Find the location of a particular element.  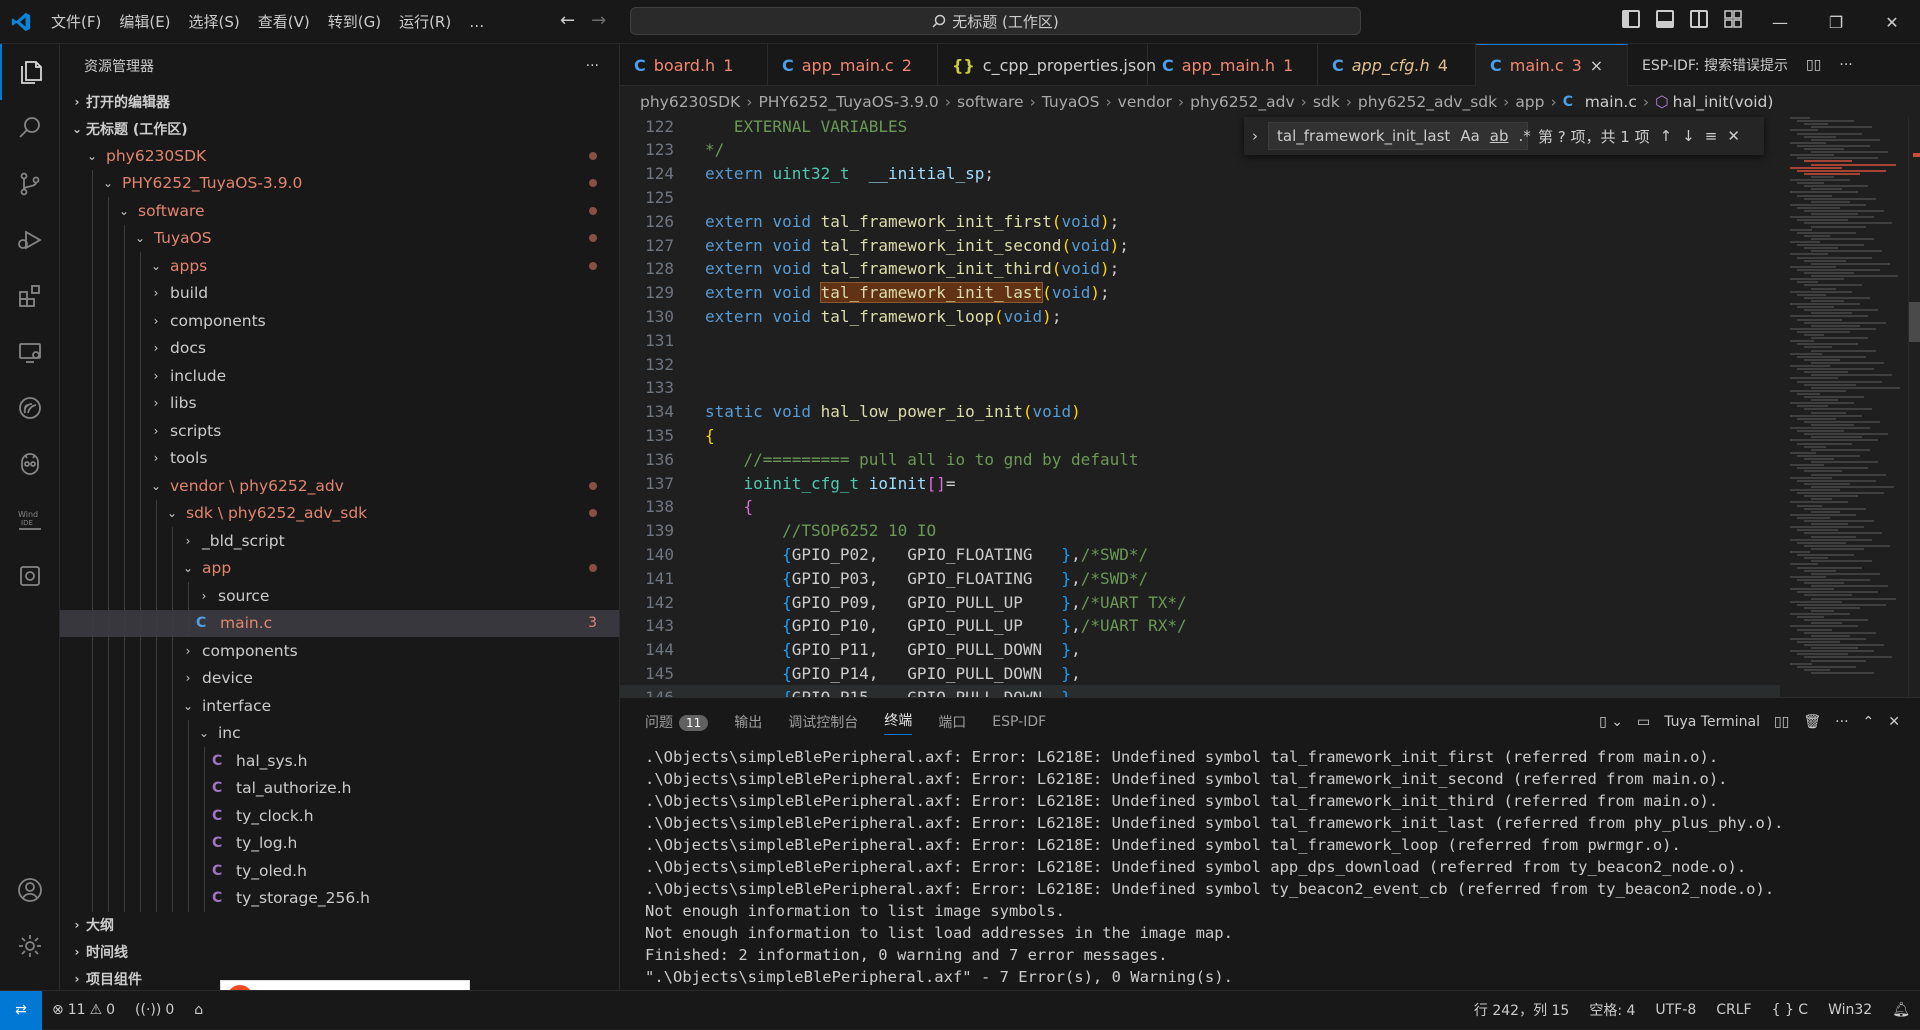

breadcrumb-item: hal_init(void) is located at coordinates (1723, 102).